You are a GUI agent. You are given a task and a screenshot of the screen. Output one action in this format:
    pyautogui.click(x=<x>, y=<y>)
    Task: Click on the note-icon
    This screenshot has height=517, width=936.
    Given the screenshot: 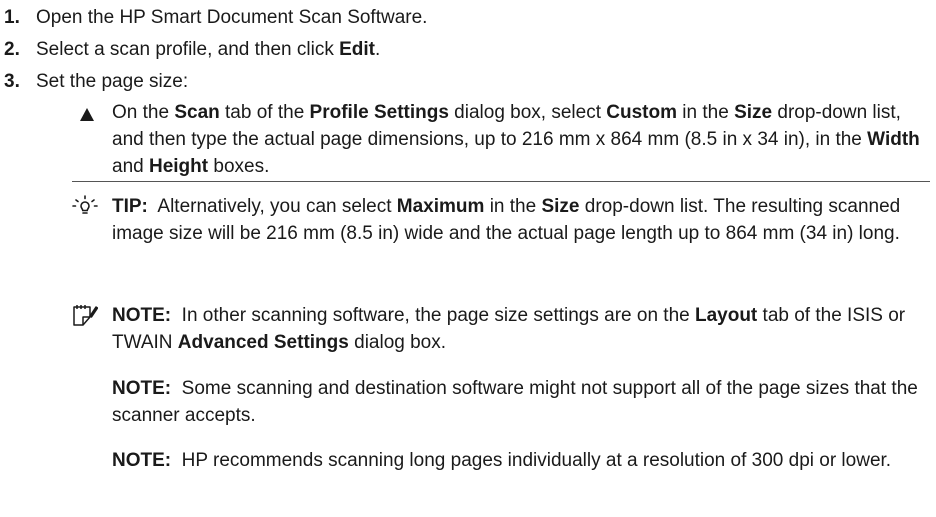 What is the action you would take?
    pyautogui.click(x=85, y=315)
    